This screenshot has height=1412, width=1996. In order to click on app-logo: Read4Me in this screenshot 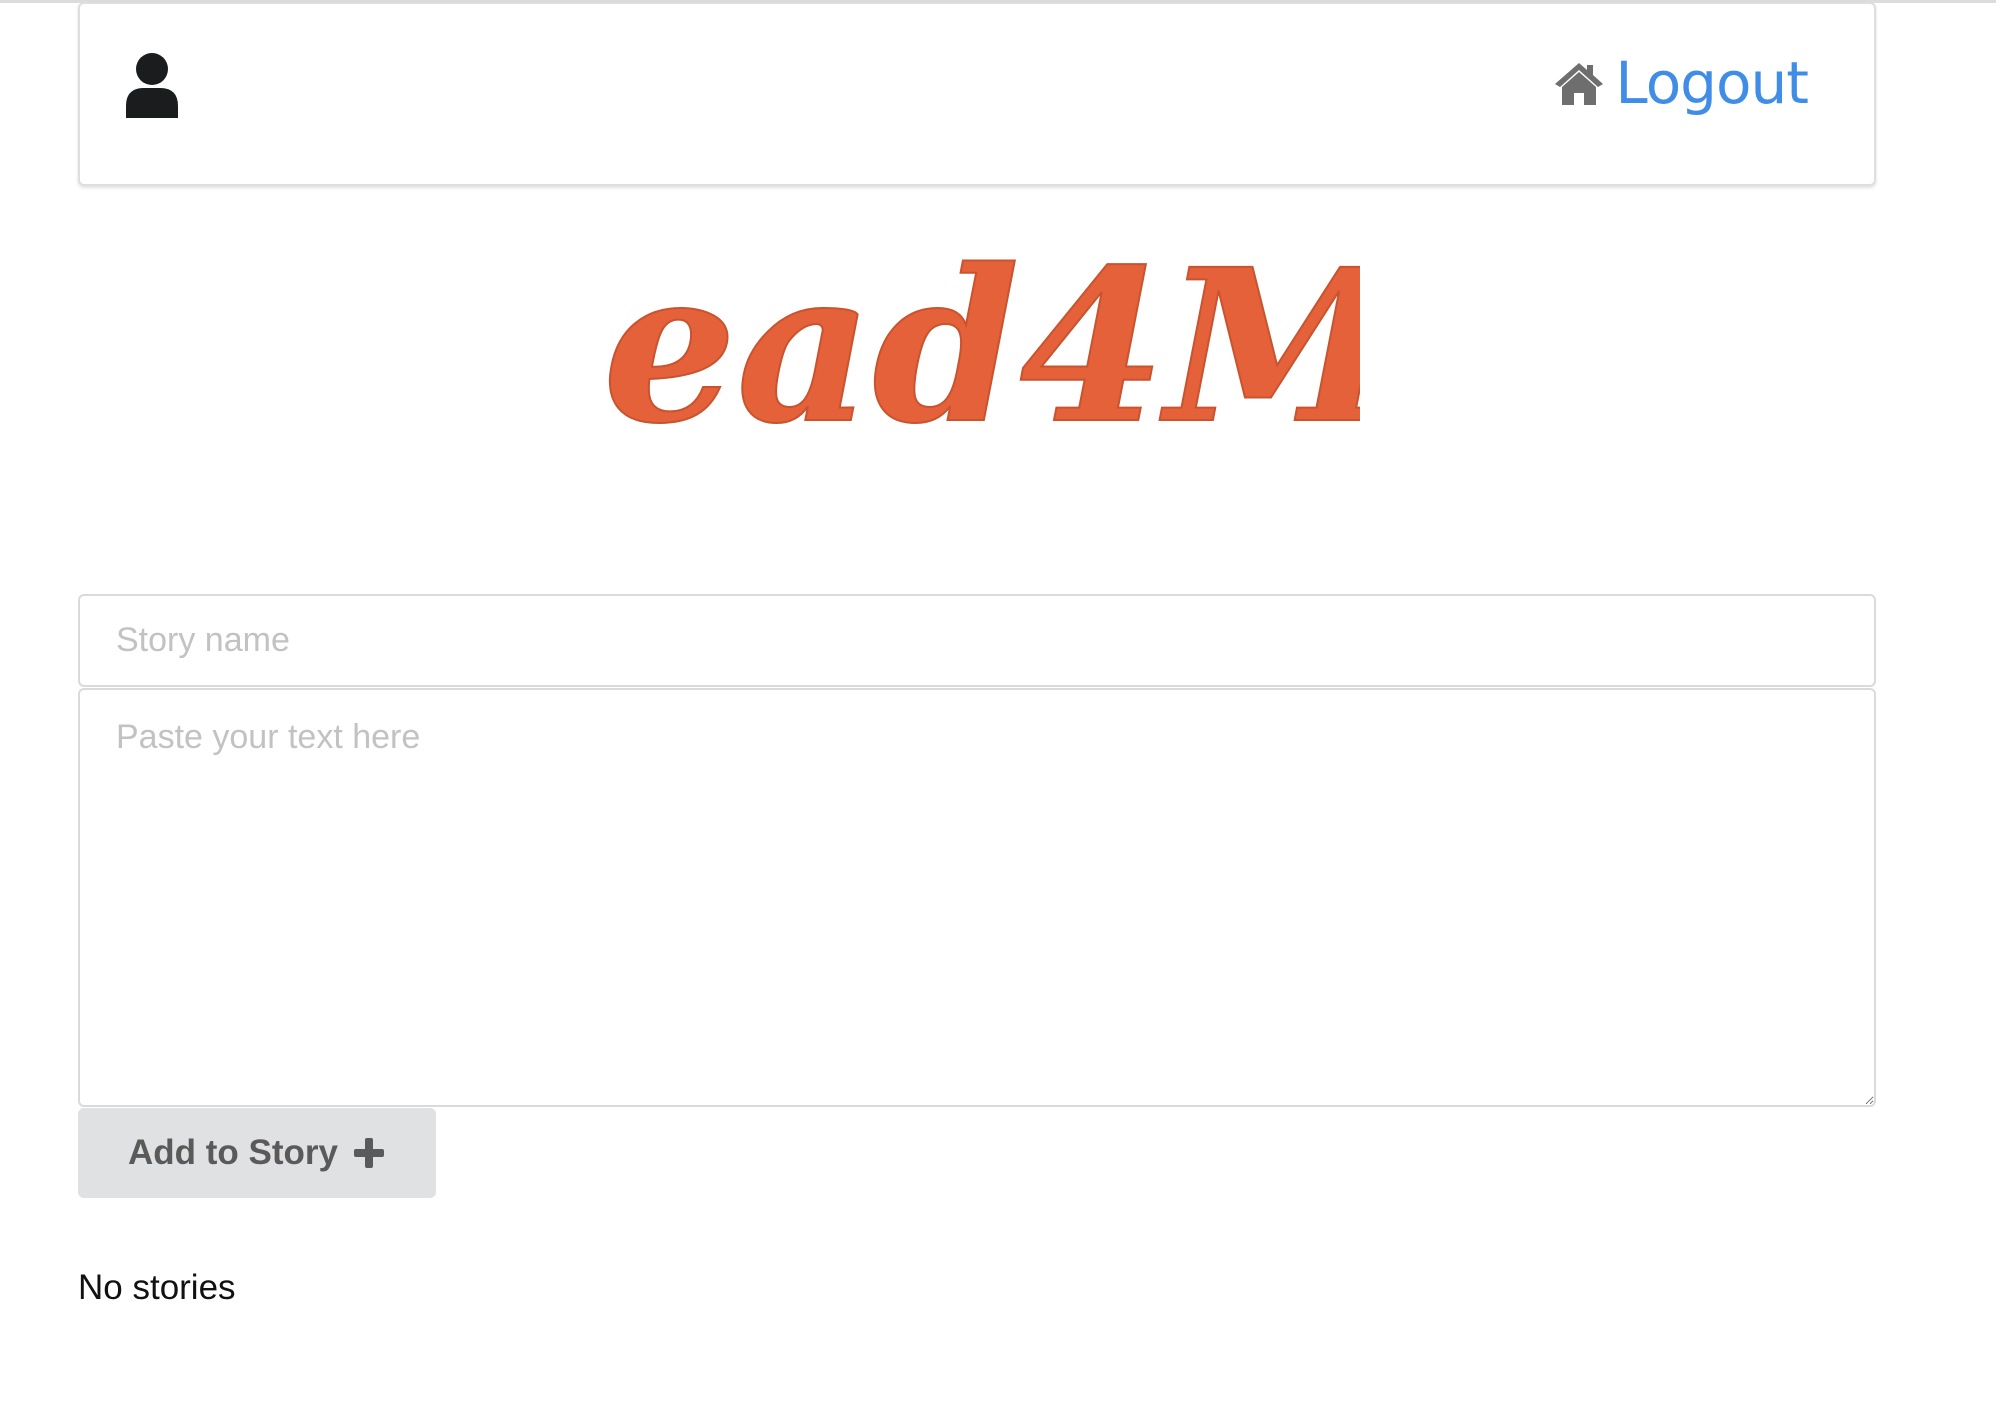, I will do `click(977, 345)`.